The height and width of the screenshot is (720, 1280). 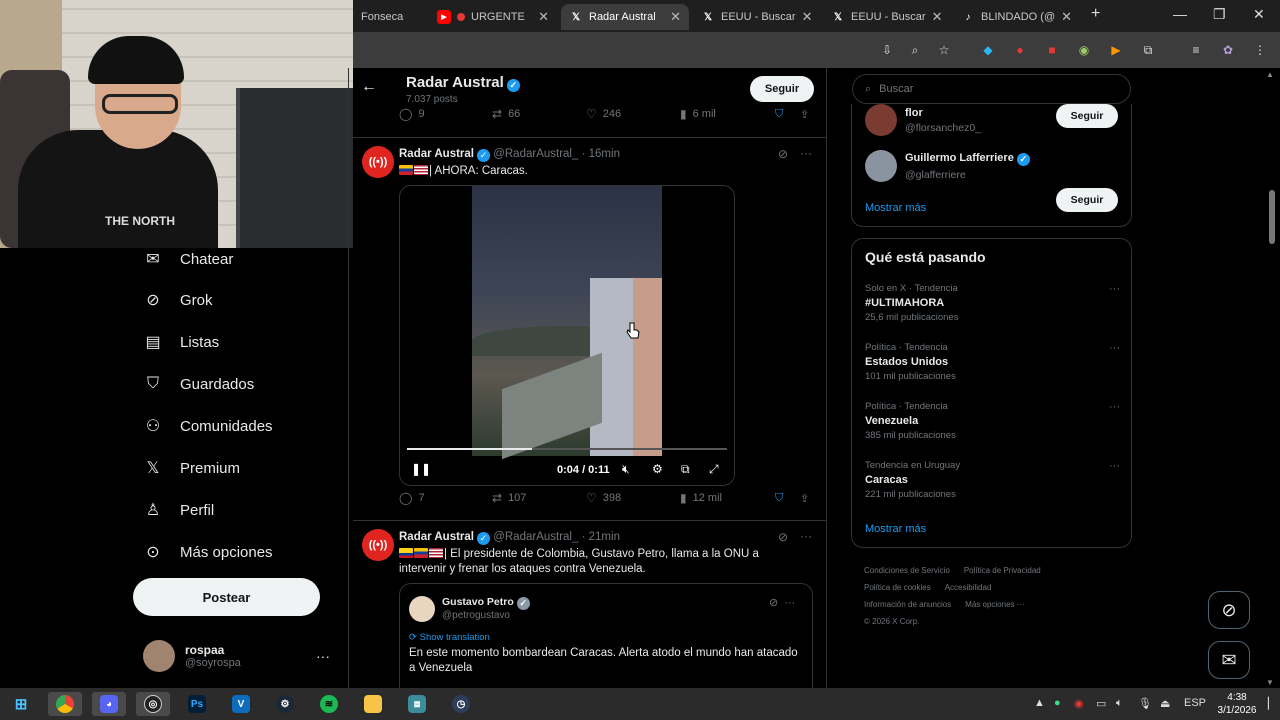 I want to click on volume-icon: 🔈︎, so click(x=1119, y=703).